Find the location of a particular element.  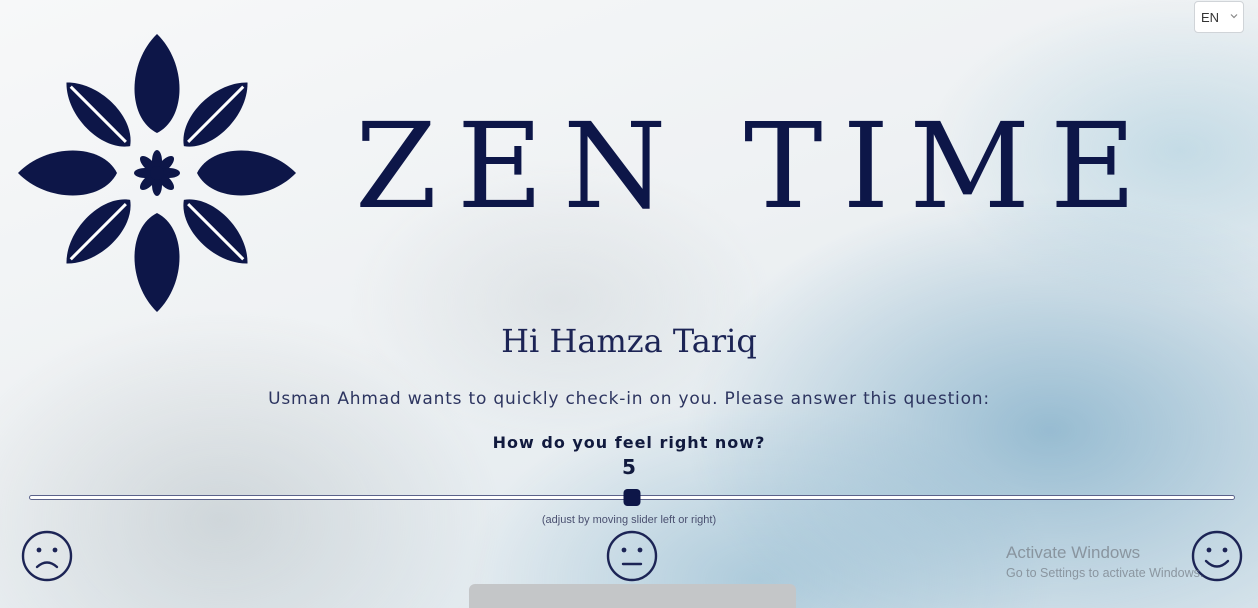

mood-question: How do you feel right now? is located at coordinates (629, 442).